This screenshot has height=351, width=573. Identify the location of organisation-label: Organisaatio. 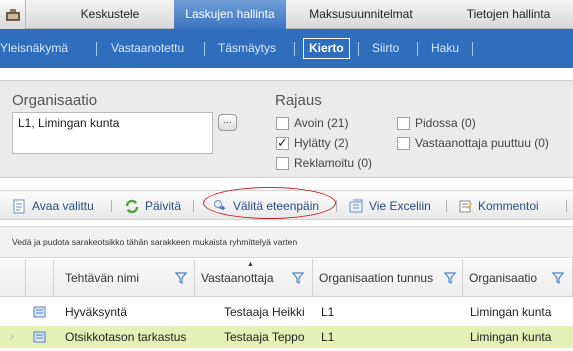
(55, 100).